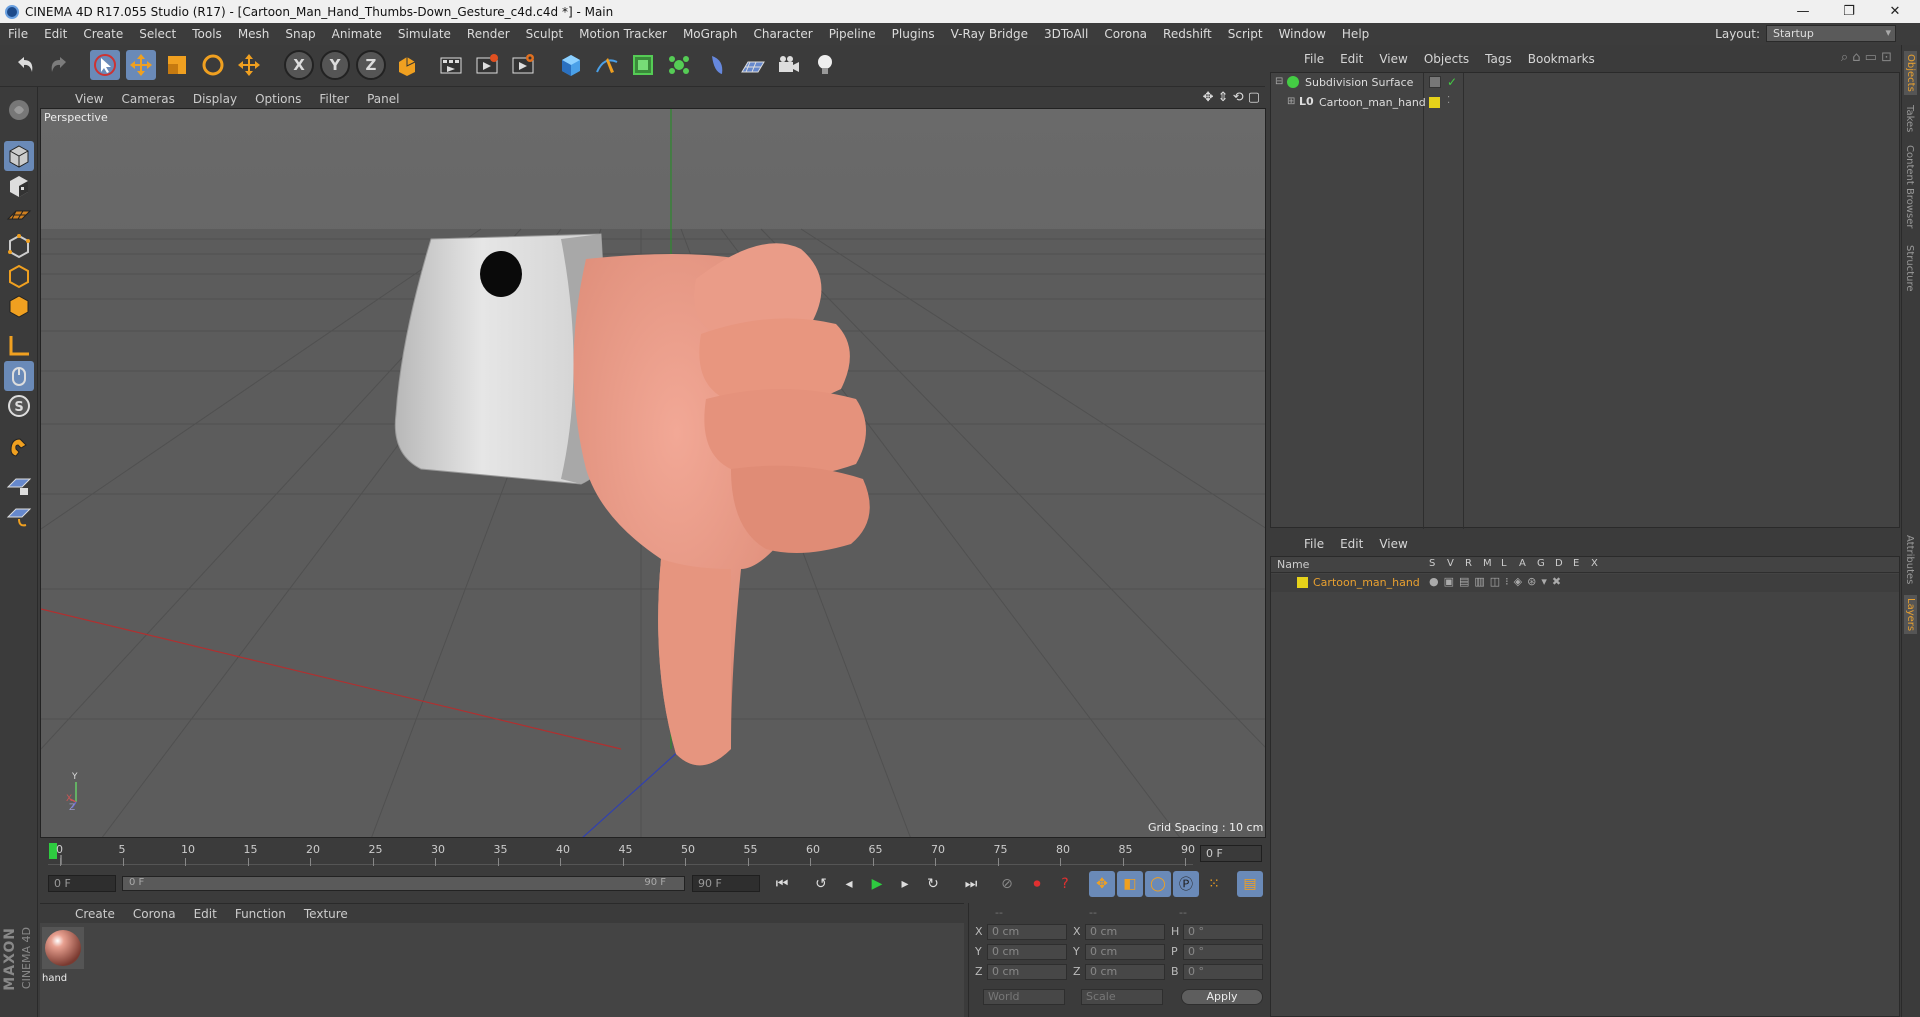  I want to click on objects-menu-edit: Edit, so click(1351, 59).